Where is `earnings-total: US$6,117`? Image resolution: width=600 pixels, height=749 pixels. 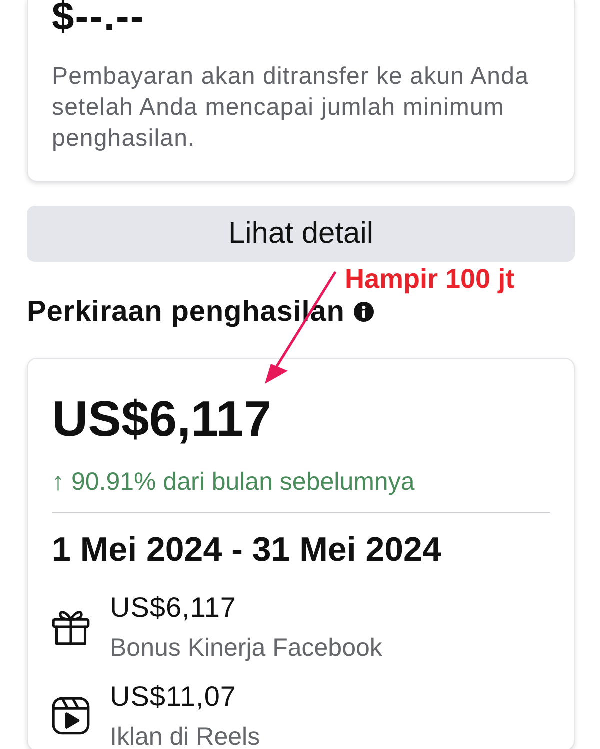 earnings-total: US$6,117 is located at coordinates (162, 419).